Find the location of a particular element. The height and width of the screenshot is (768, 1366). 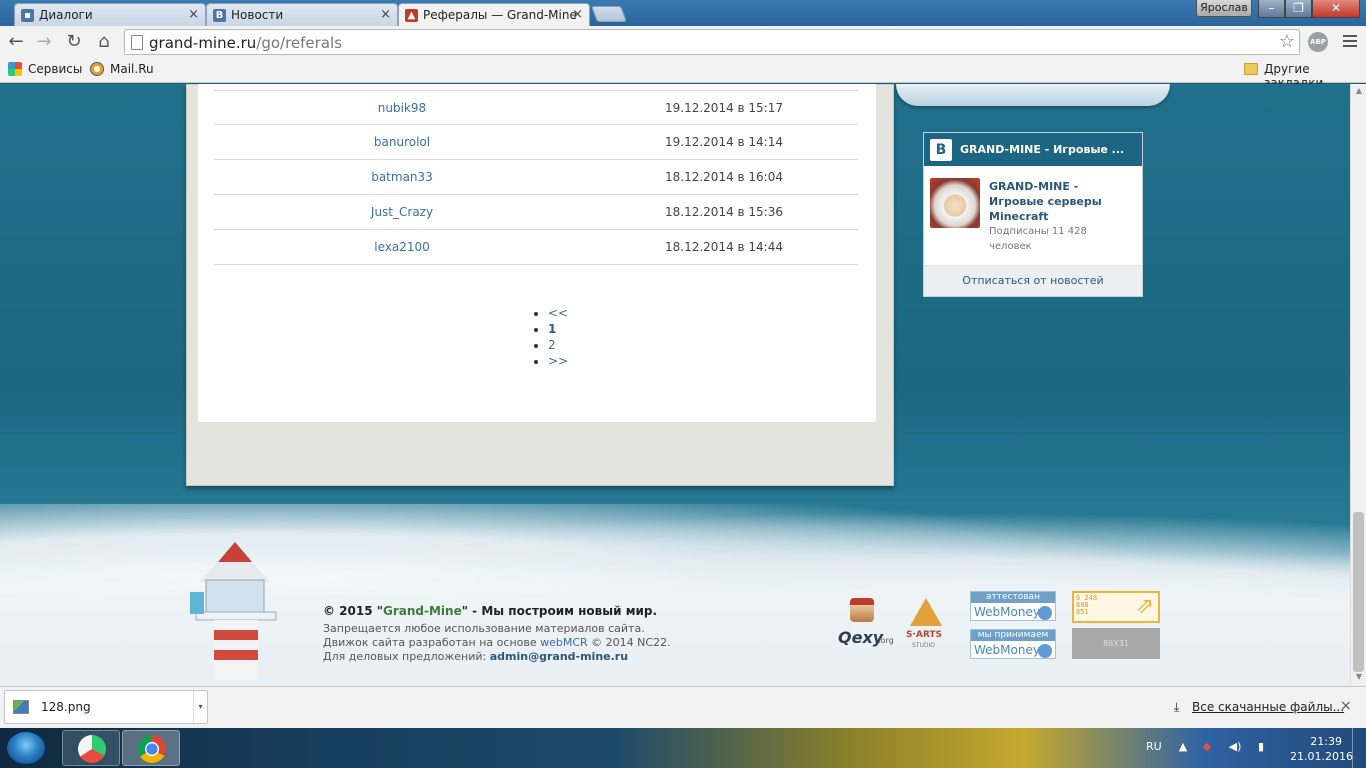

webmcr-link: webMCR is located at coordinates (564, 642).